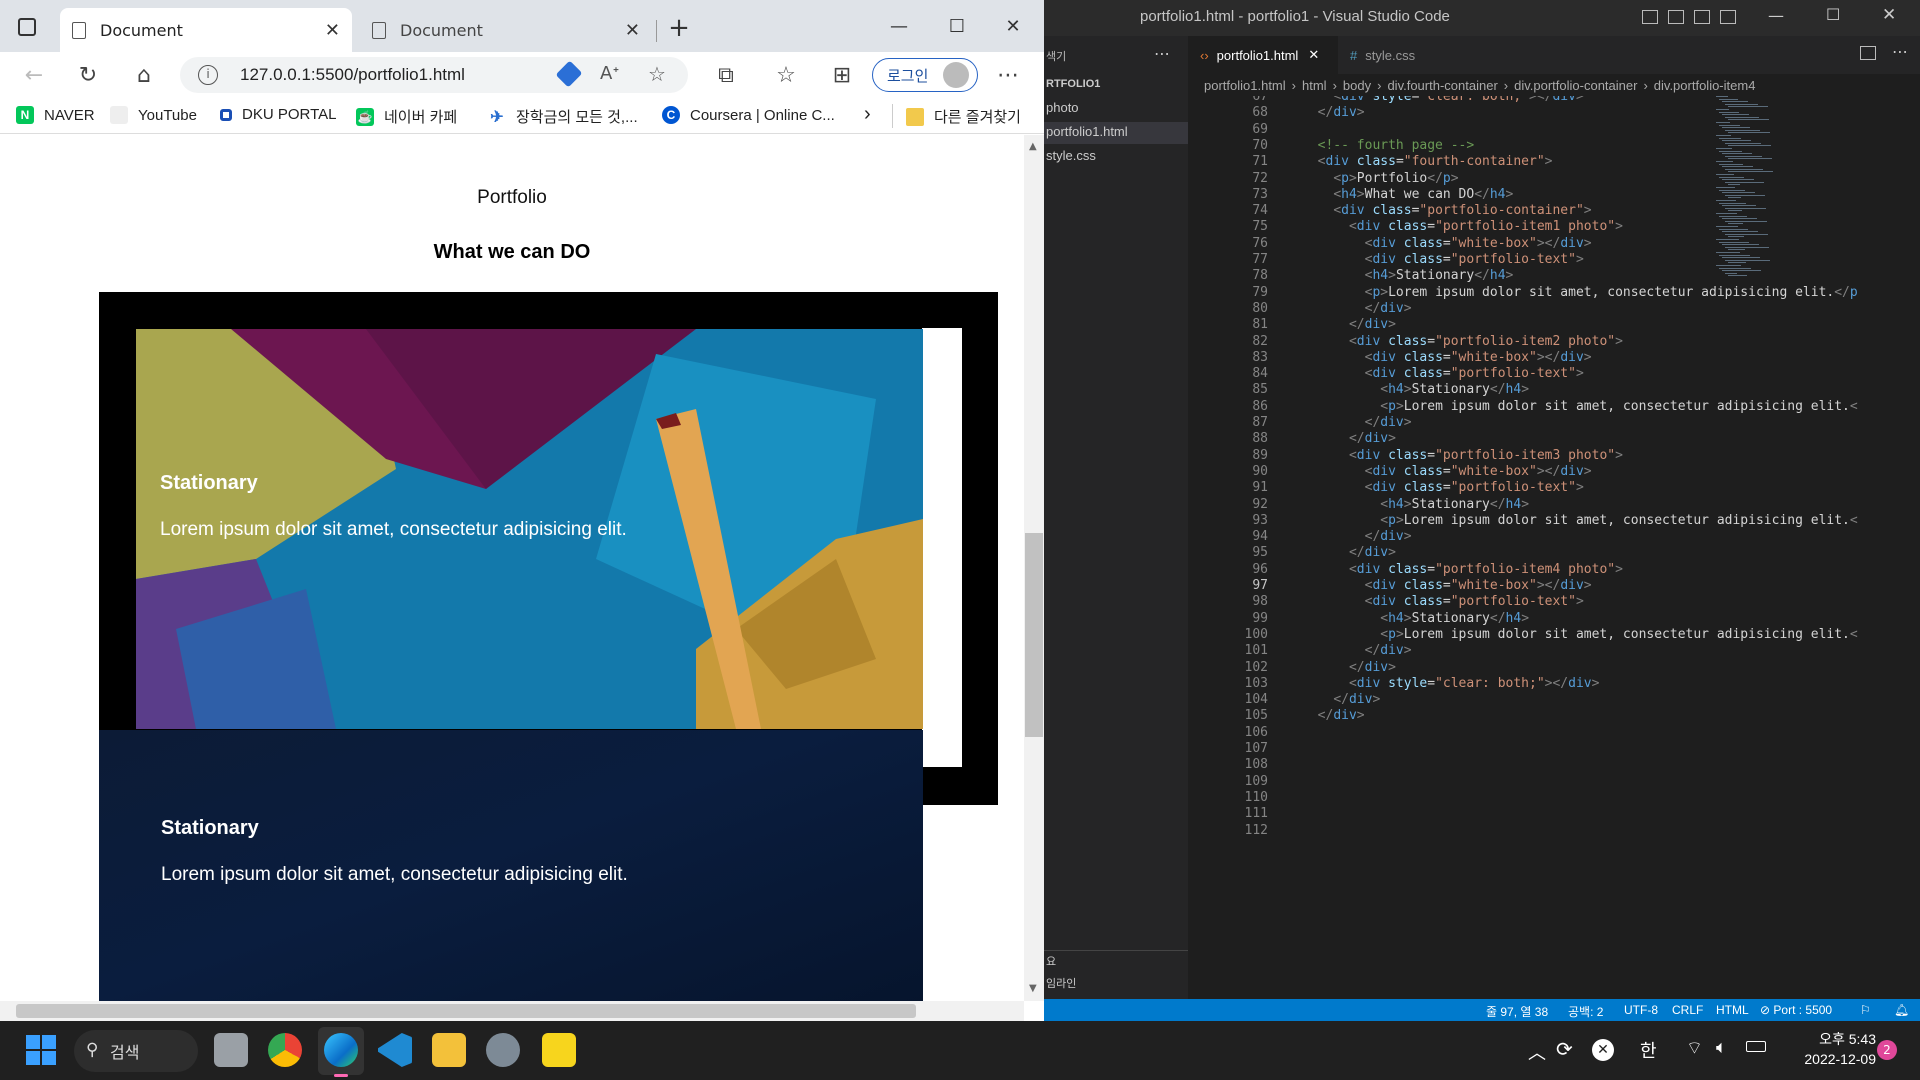 This screenshot has width=1920, height=1080. What do you see at coordinates (1744, 206) in the screenshot?
I see `minimap` at bounding box center [1744, 206].